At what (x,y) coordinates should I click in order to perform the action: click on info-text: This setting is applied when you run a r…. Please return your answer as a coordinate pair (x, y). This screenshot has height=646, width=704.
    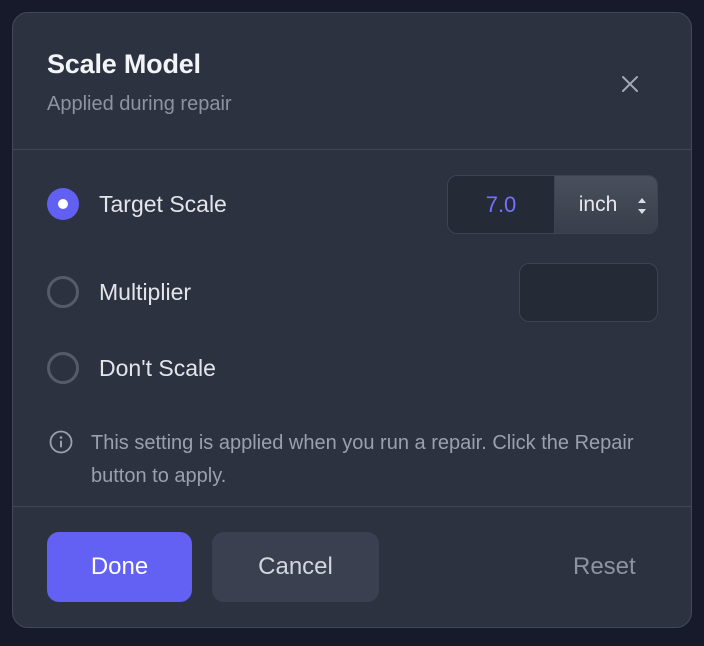
    Looking at the image, I should click on (362, 459).